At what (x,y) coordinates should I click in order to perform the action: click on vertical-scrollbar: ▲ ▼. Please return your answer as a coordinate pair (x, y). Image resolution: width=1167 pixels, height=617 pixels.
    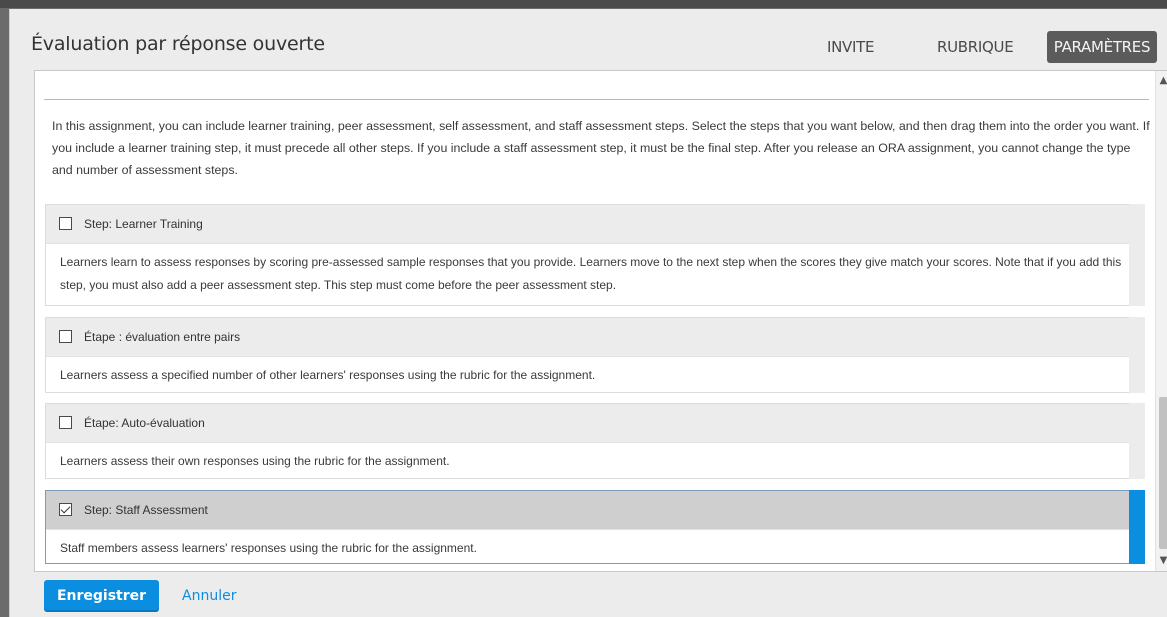
    Looking at the image, I should click on (1161, 321).